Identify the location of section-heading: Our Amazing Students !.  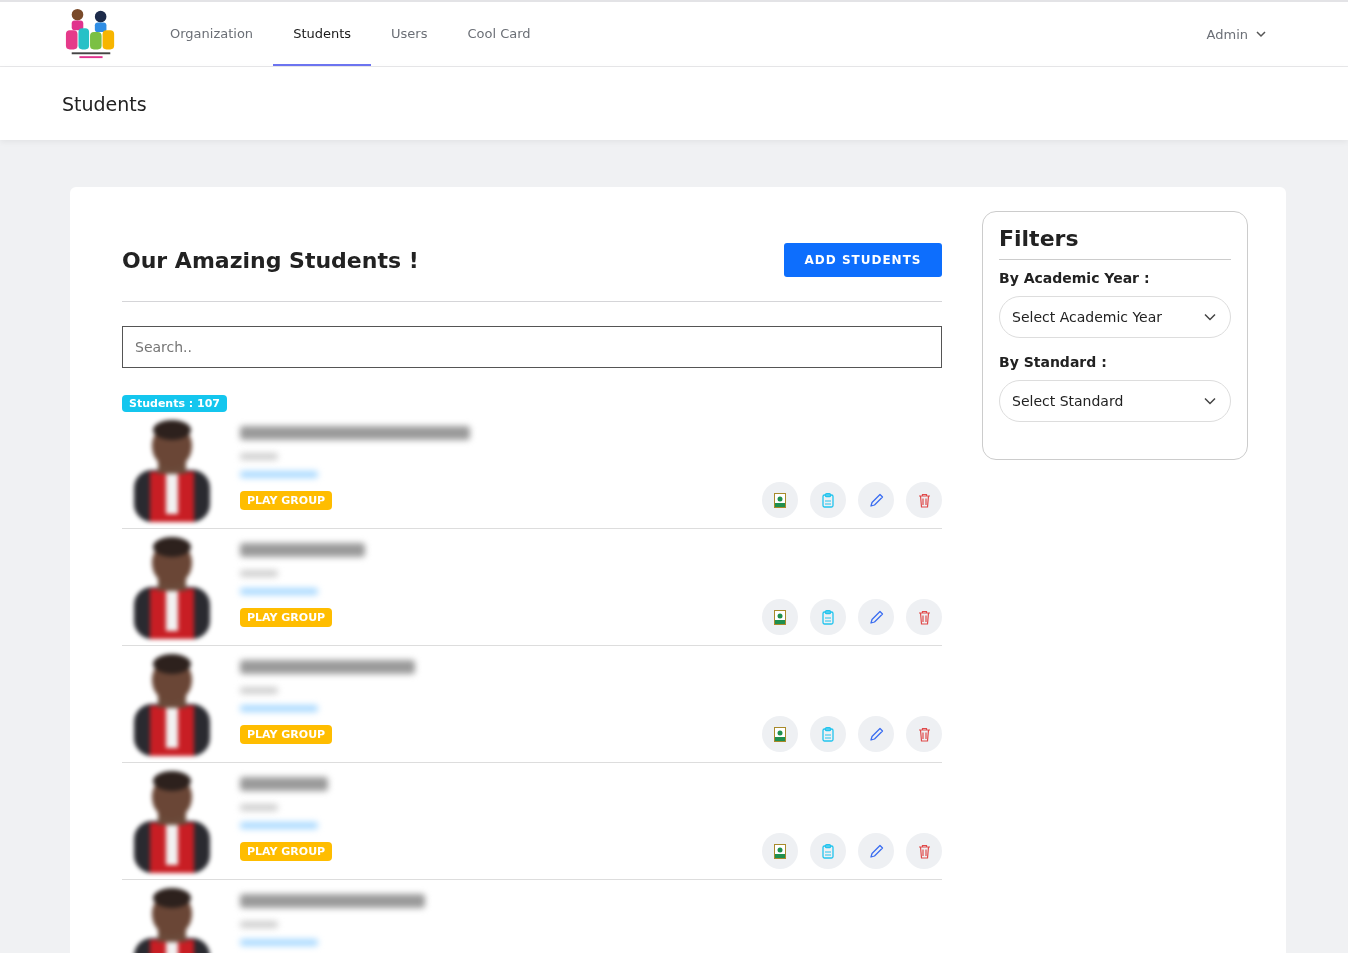
(270, 260).